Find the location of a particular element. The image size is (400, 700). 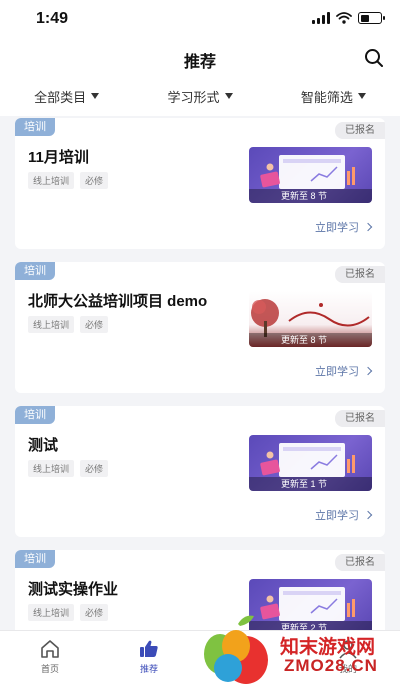

filter-smart-dropdown: 智能筛选 is located at coordinates (333, 96).